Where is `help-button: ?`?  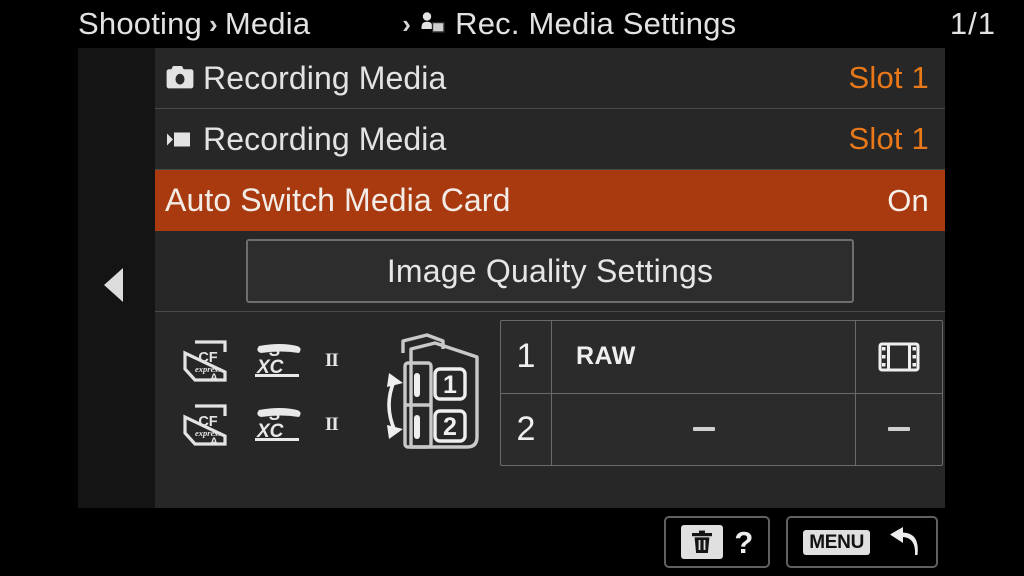
help-button: ? is located at coordinates (717, 542).